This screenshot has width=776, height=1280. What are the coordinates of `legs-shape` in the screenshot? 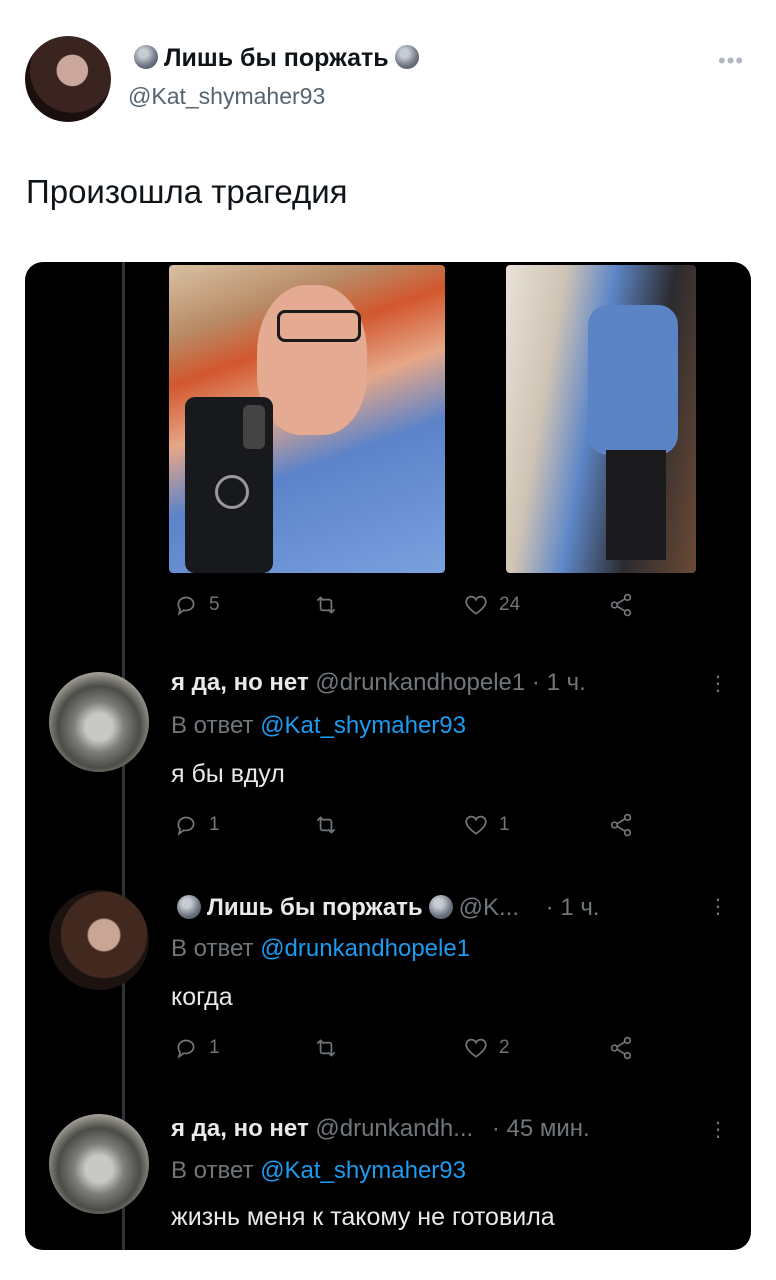 It's located at (636, 505).